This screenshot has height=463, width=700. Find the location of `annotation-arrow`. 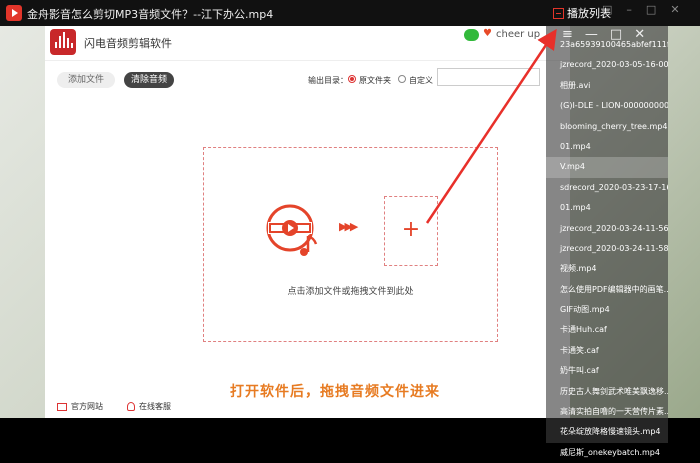

annotation-arrow is located at coordinates (491, 126).